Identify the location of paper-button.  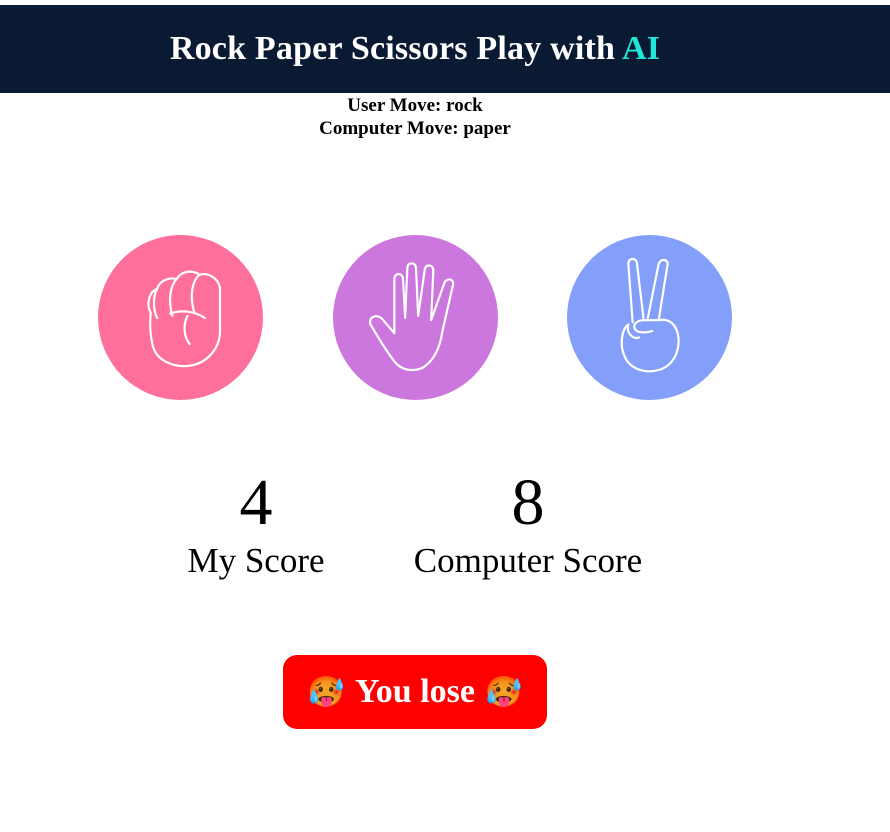
(415, 317).